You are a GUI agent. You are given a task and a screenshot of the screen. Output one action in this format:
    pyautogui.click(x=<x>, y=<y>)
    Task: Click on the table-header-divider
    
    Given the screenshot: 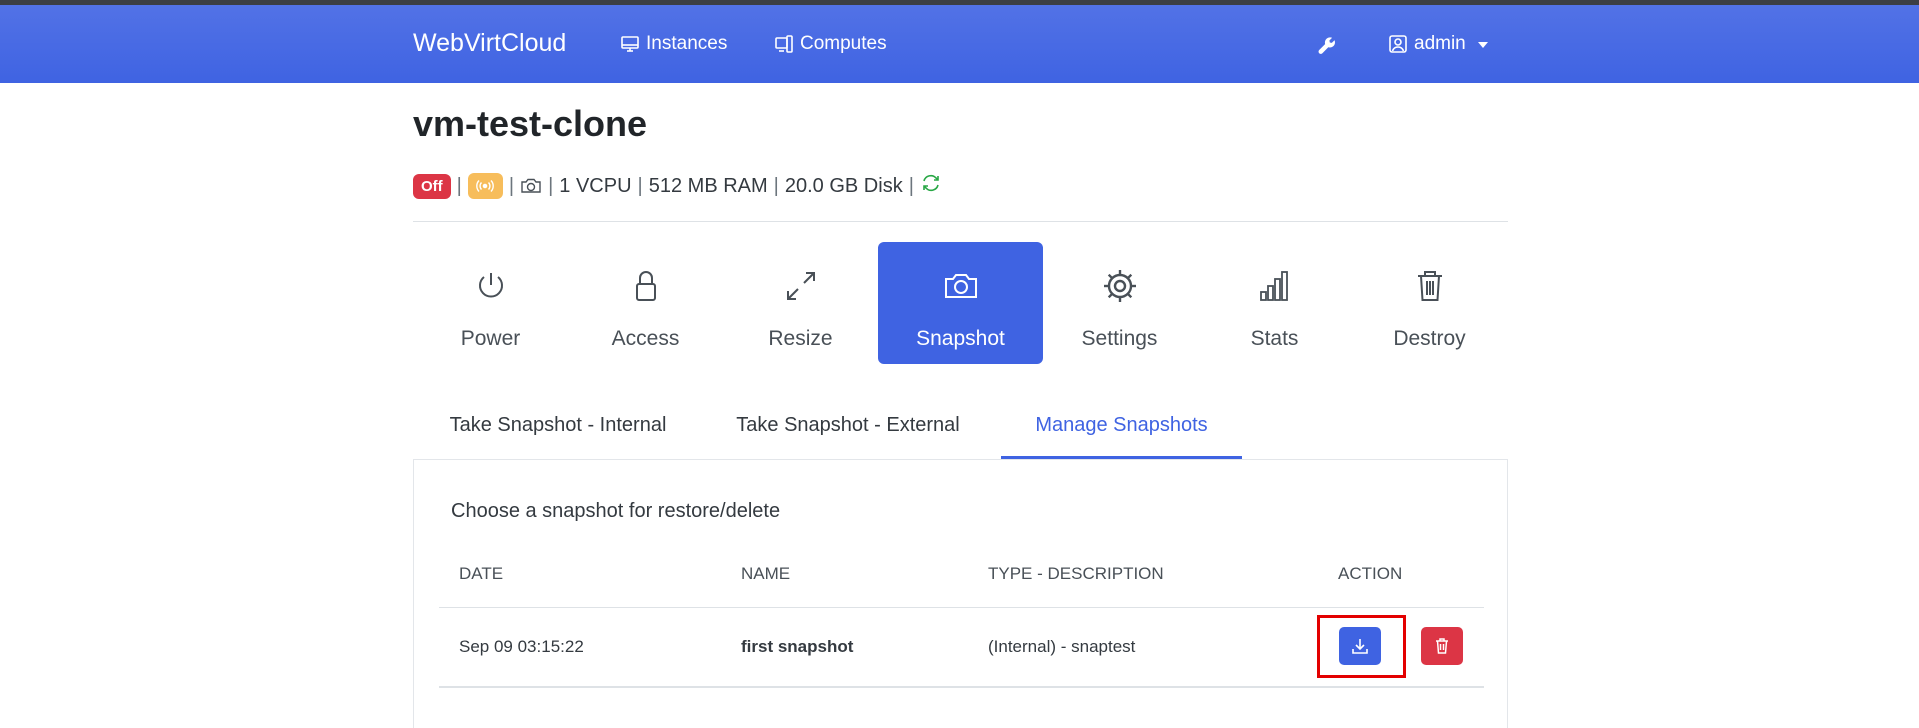 What is the action you would take?
    pyautogui.click(x=961, y=607)
    